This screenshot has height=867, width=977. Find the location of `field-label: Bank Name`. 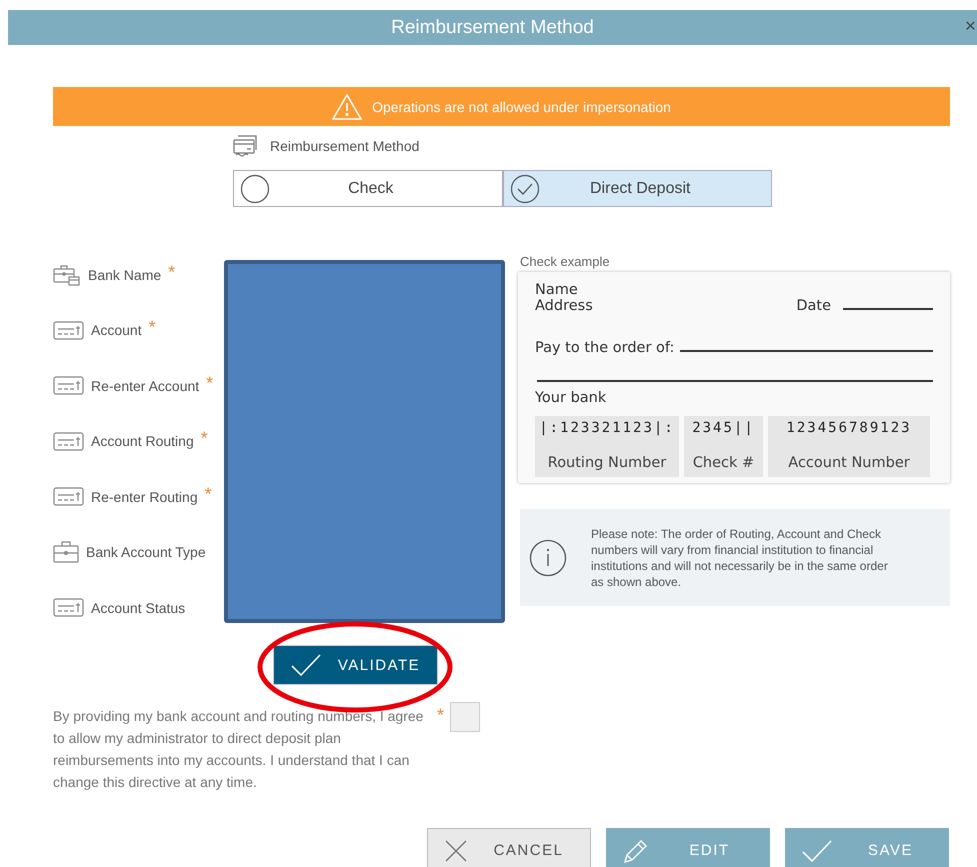

field-label: Bank Name is located at coordinates (125, 274).